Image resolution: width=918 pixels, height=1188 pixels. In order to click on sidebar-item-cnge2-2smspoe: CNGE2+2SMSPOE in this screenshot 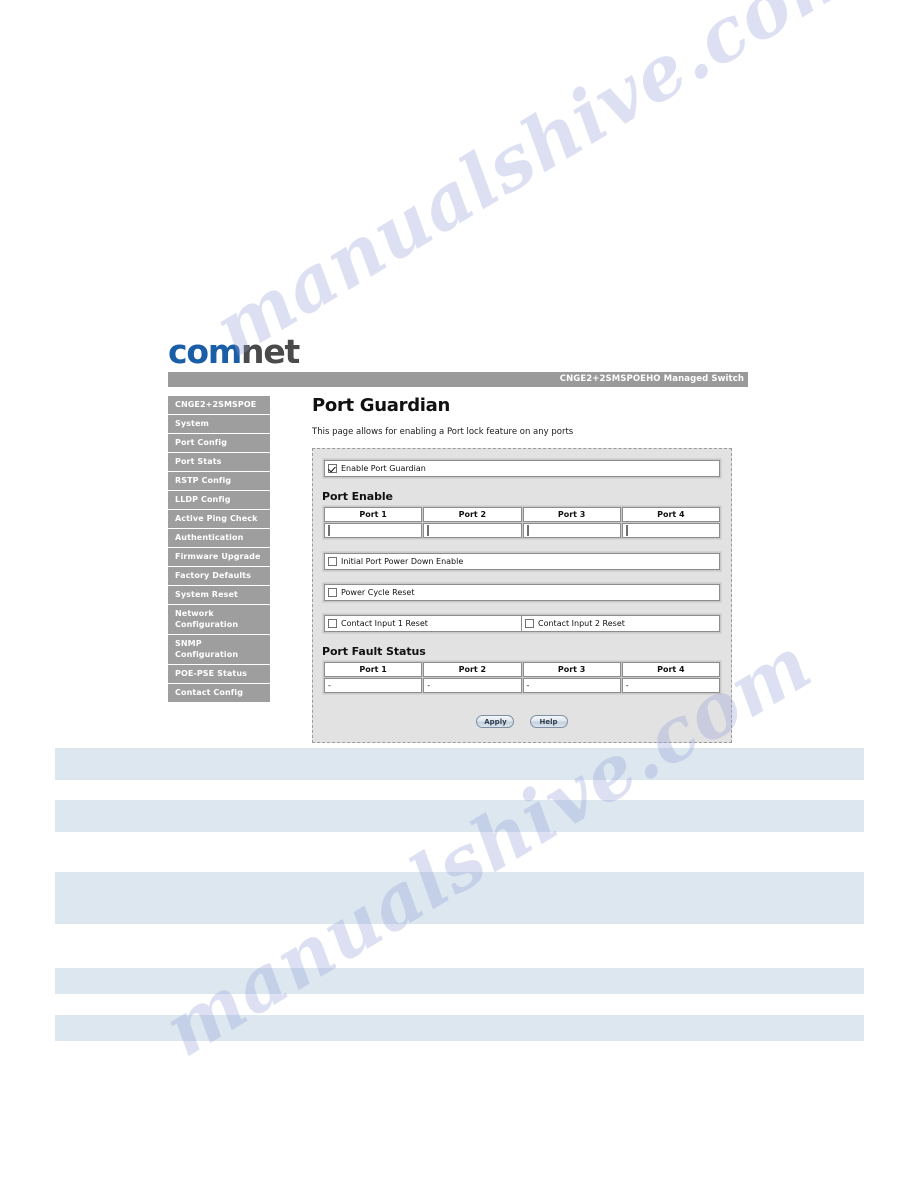, I will do `click(219, 405)`.